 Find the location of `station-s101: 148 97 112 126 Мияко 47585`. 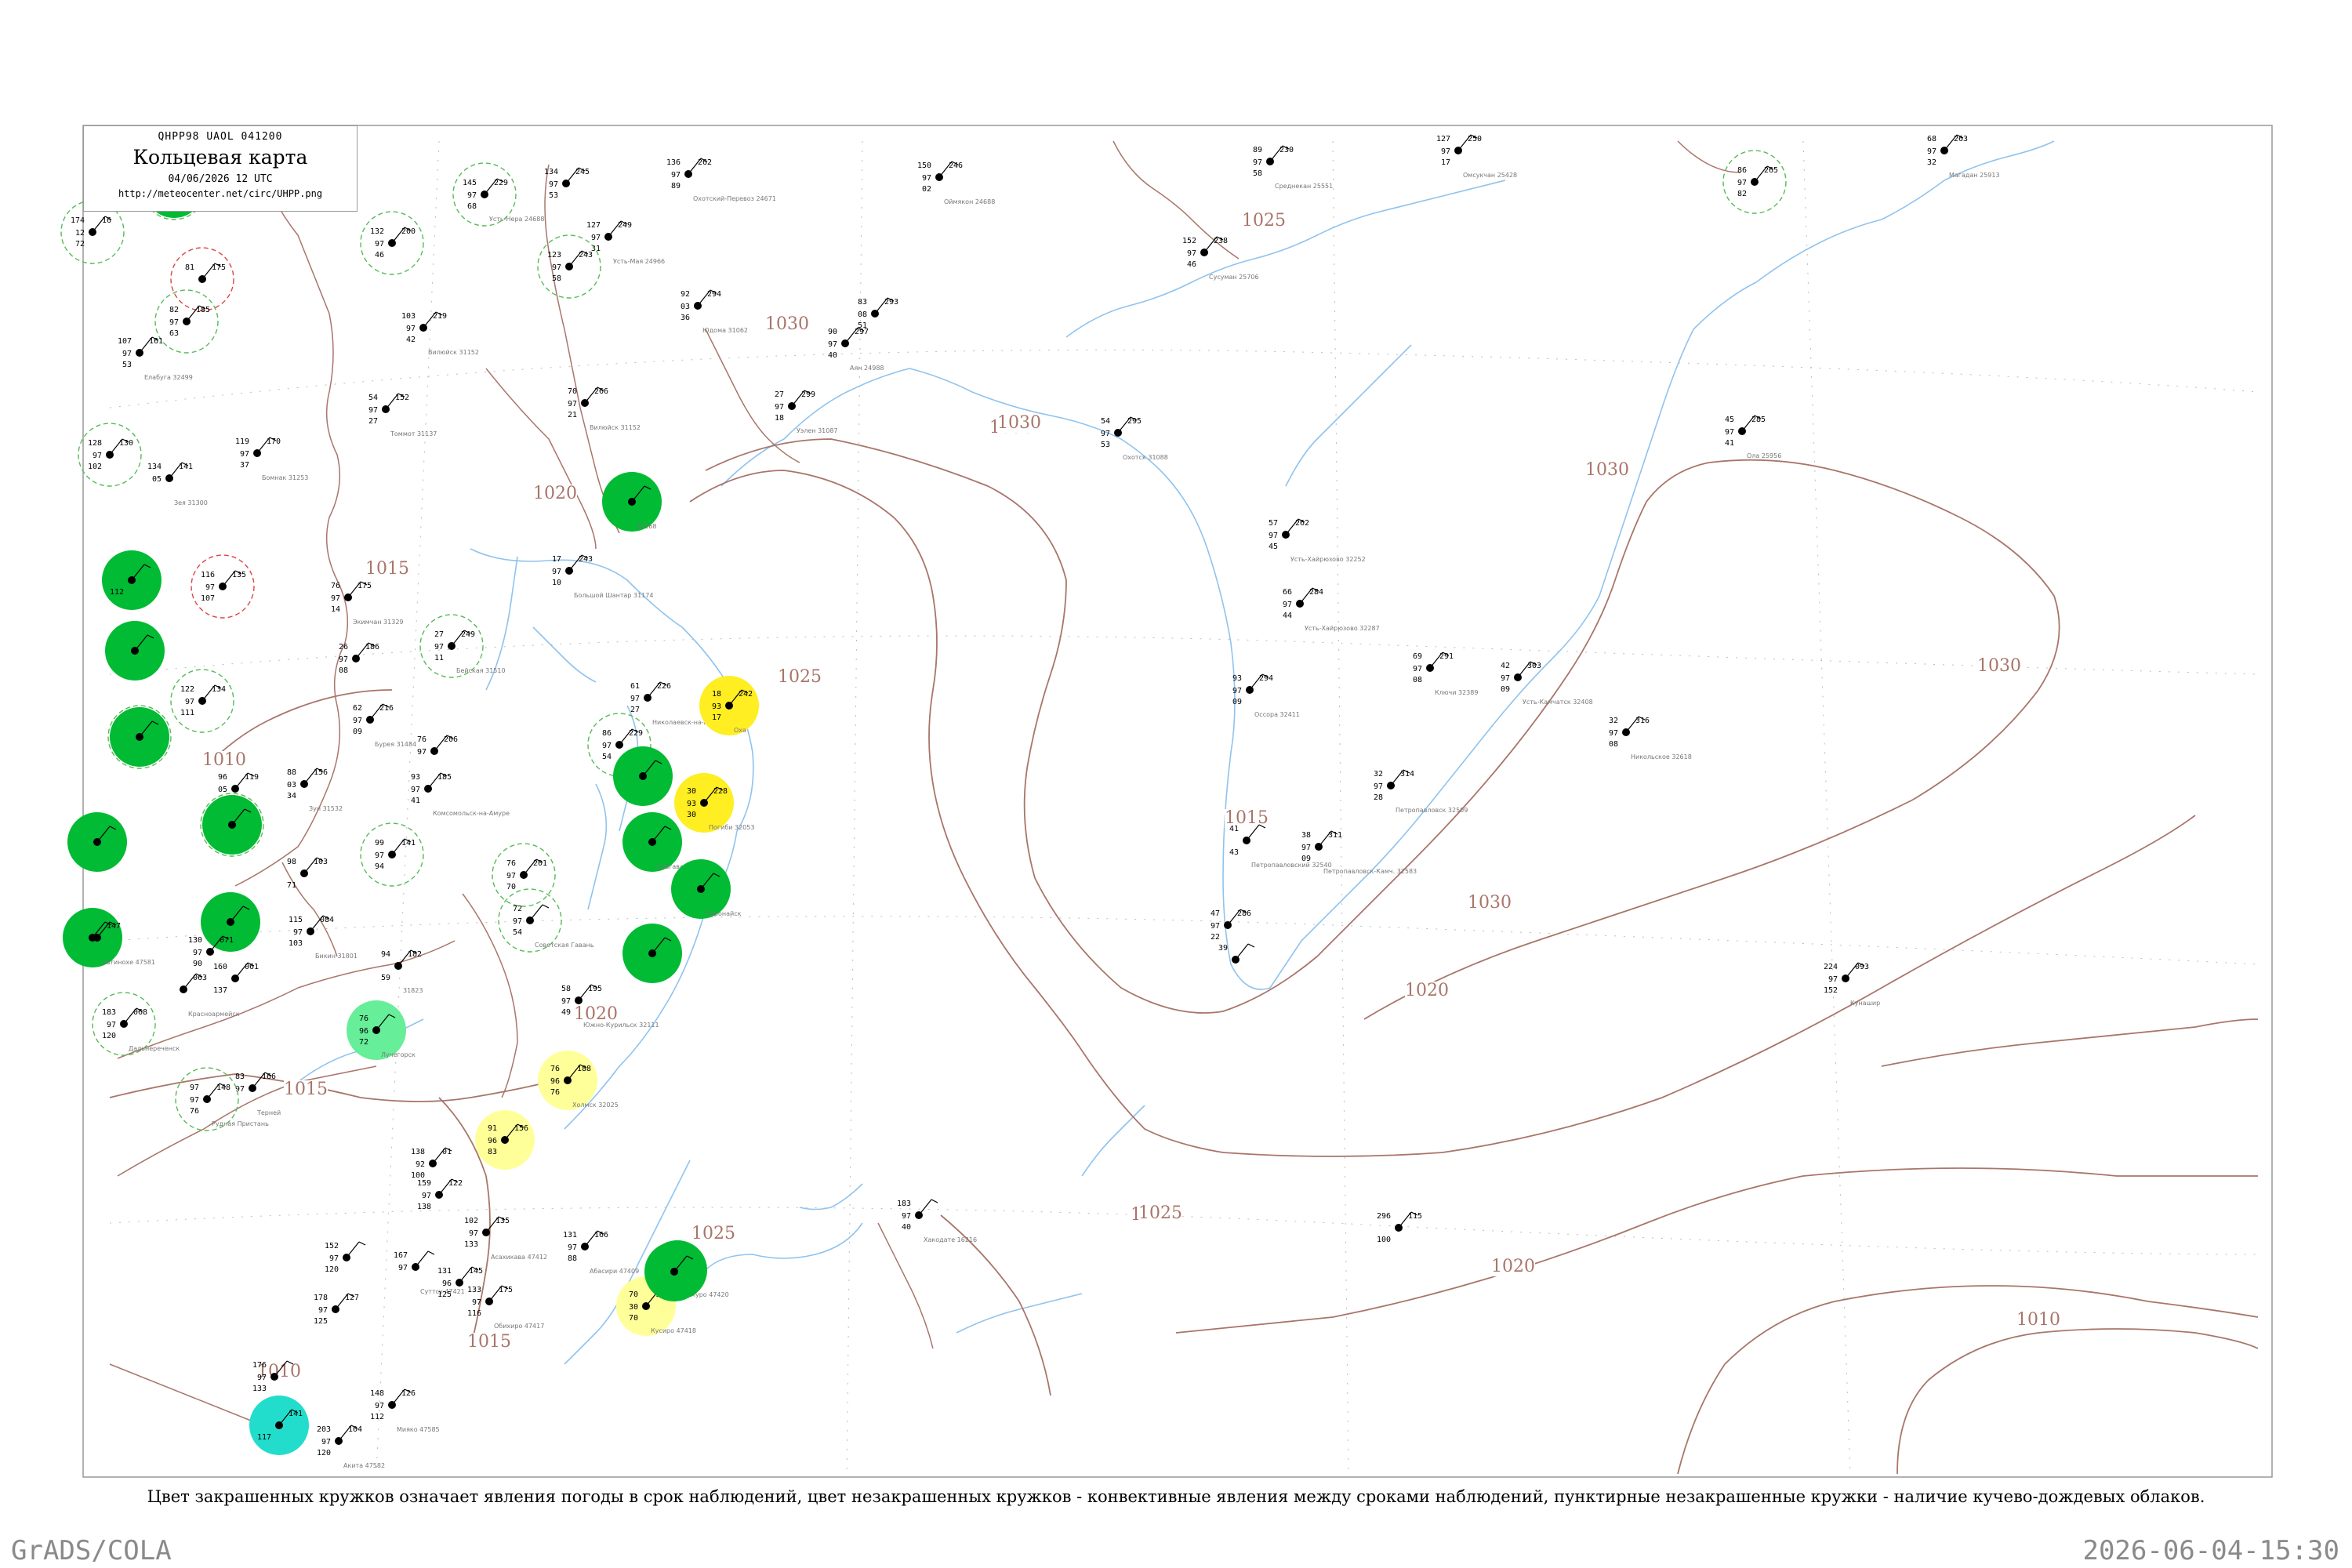

station-s101: 148 97 112 126 Мияко 47585 is located at coordinates (405, 1410).